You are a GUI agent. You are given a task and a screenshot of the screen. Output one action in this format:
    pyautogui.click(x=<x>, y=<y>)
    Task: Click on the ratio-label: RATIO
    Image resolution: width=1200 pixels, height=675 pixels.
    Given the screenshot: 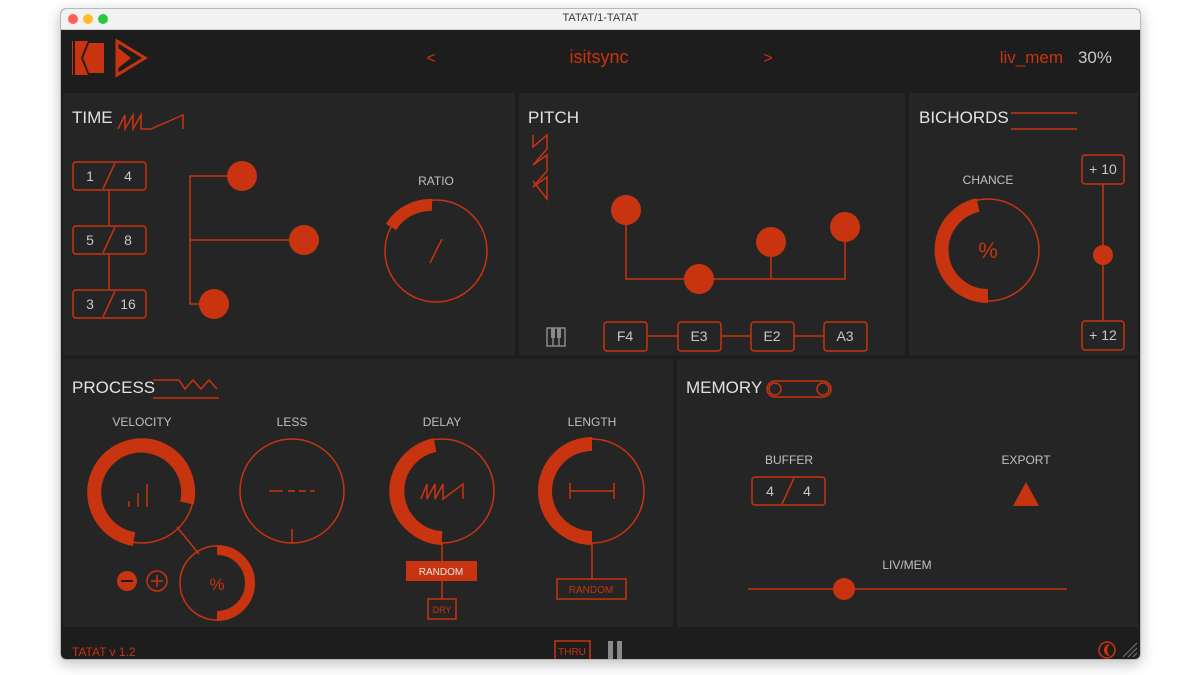 What is the action you would take?
    pyautogui.click(x=436, y=181)
    